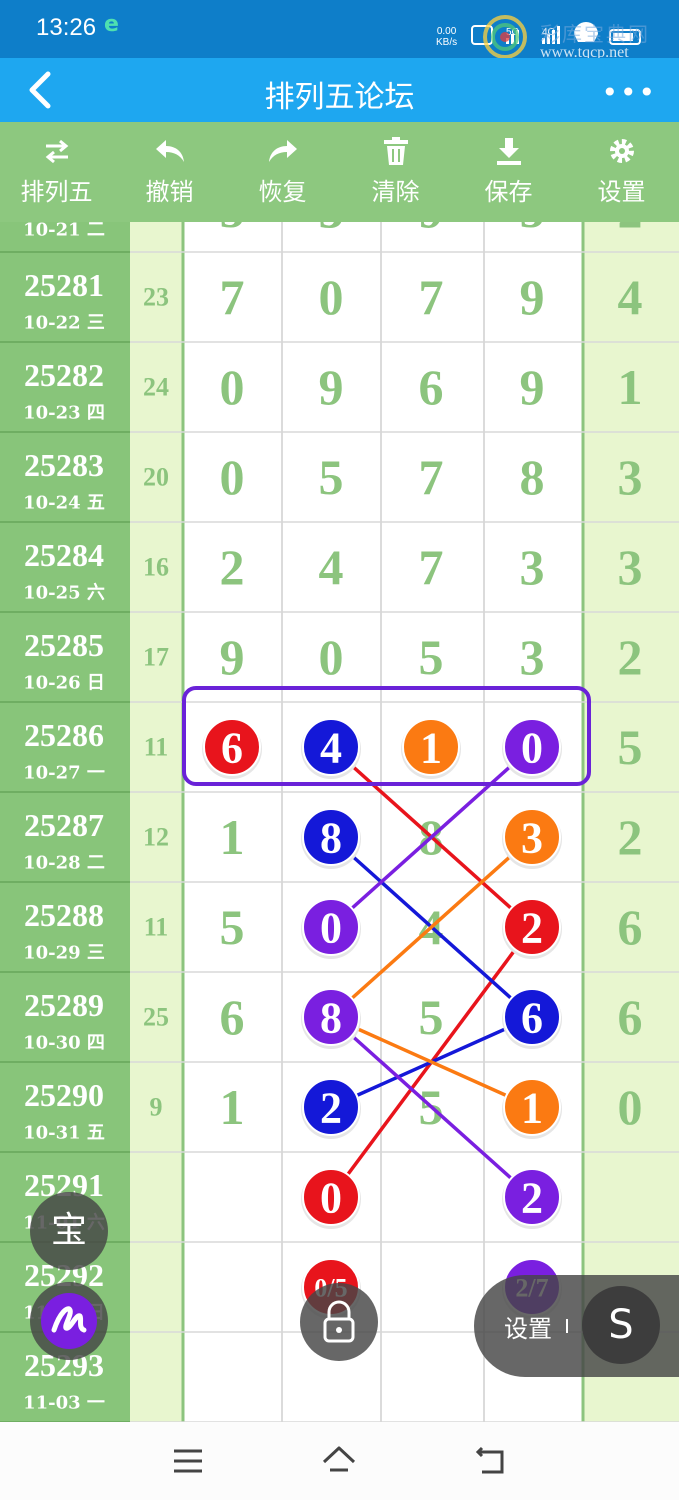  What do you see at coordinates (621, 192) in the screenshot?
I see `toolbar-label: 设置` at bounding box center [621, 192].